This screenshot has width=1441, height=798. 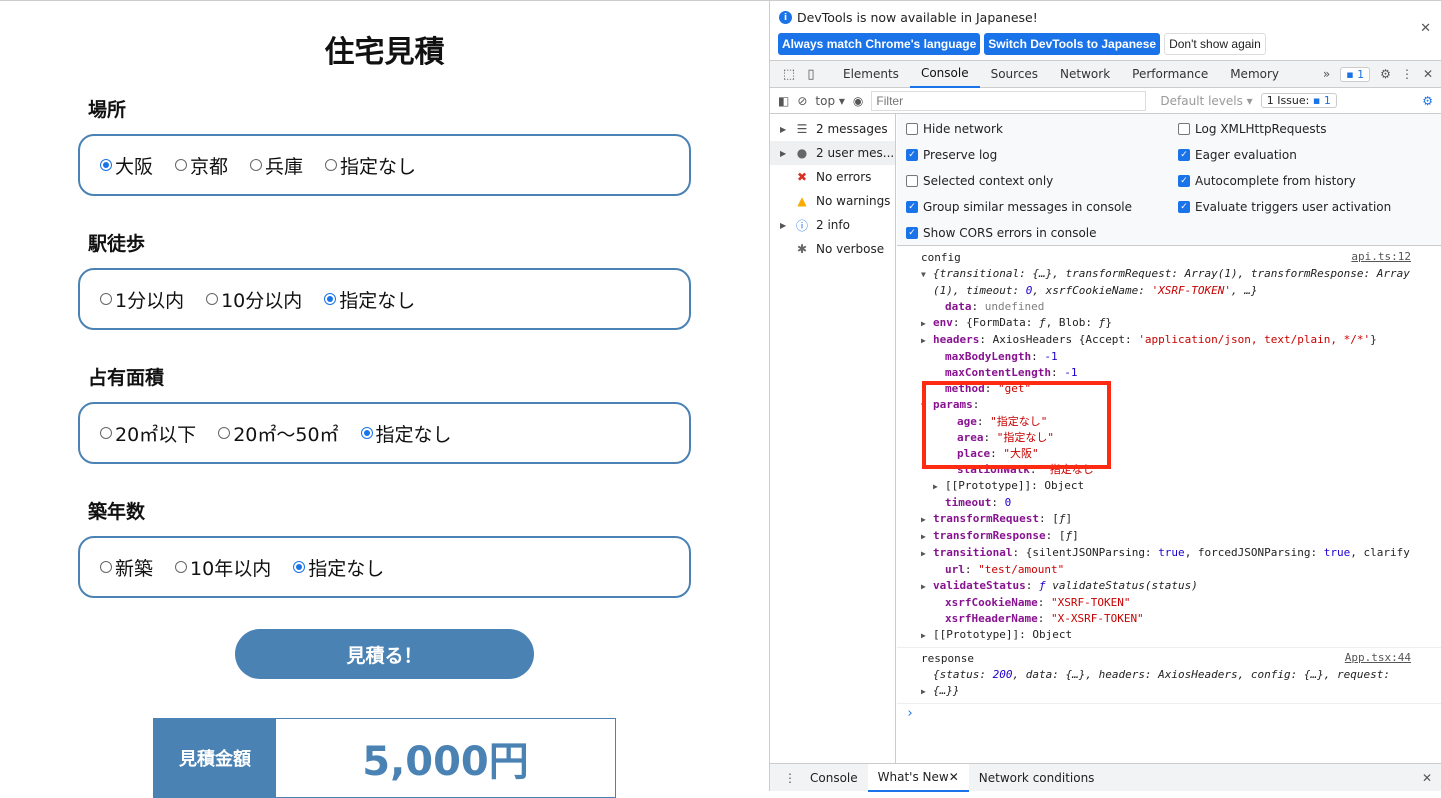 I want to click on tab-performance: Performance, so click(x=1170, y=74).